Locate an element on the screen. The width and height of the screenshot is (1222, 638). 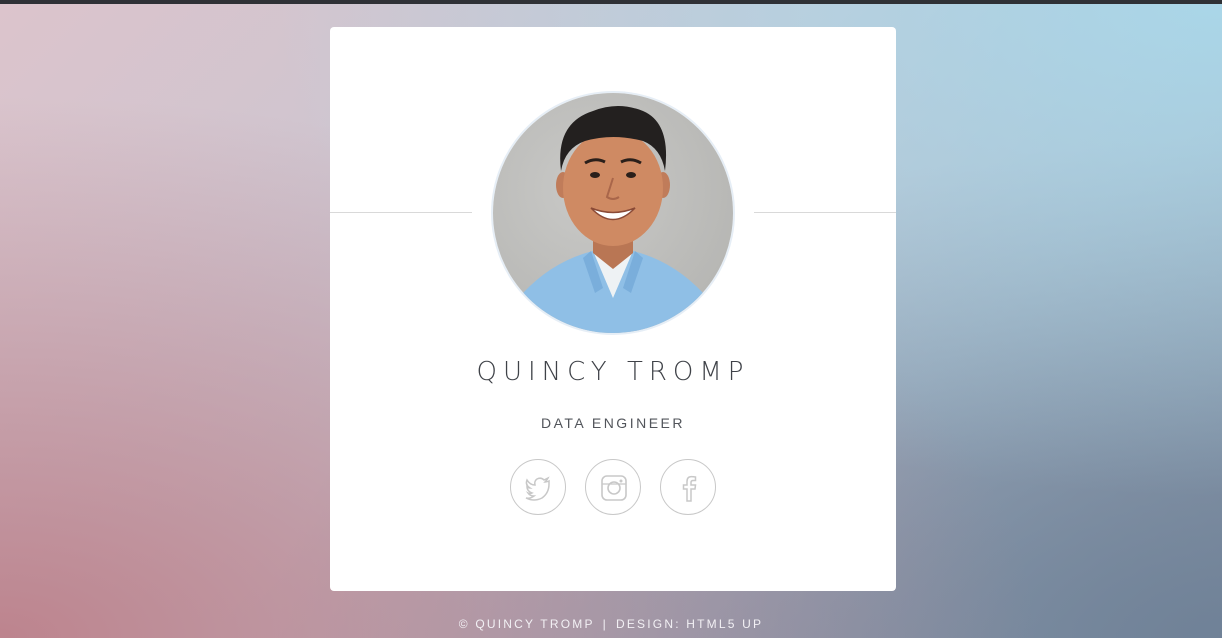
divider-right is located at coordinates (825, 212).